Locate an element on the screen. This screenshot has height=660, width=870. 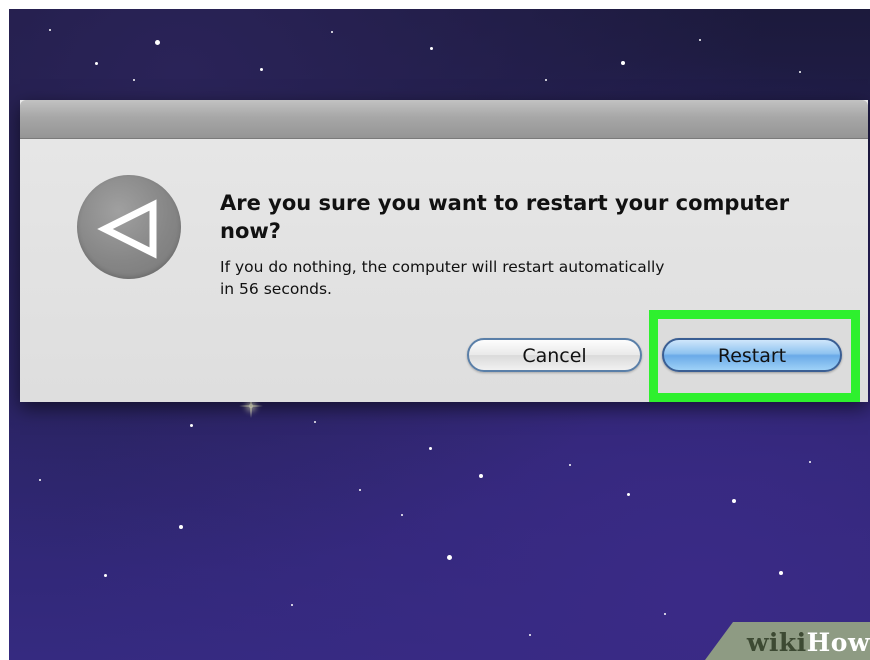
dialog-titlebar is located at coordinates (444, 119).